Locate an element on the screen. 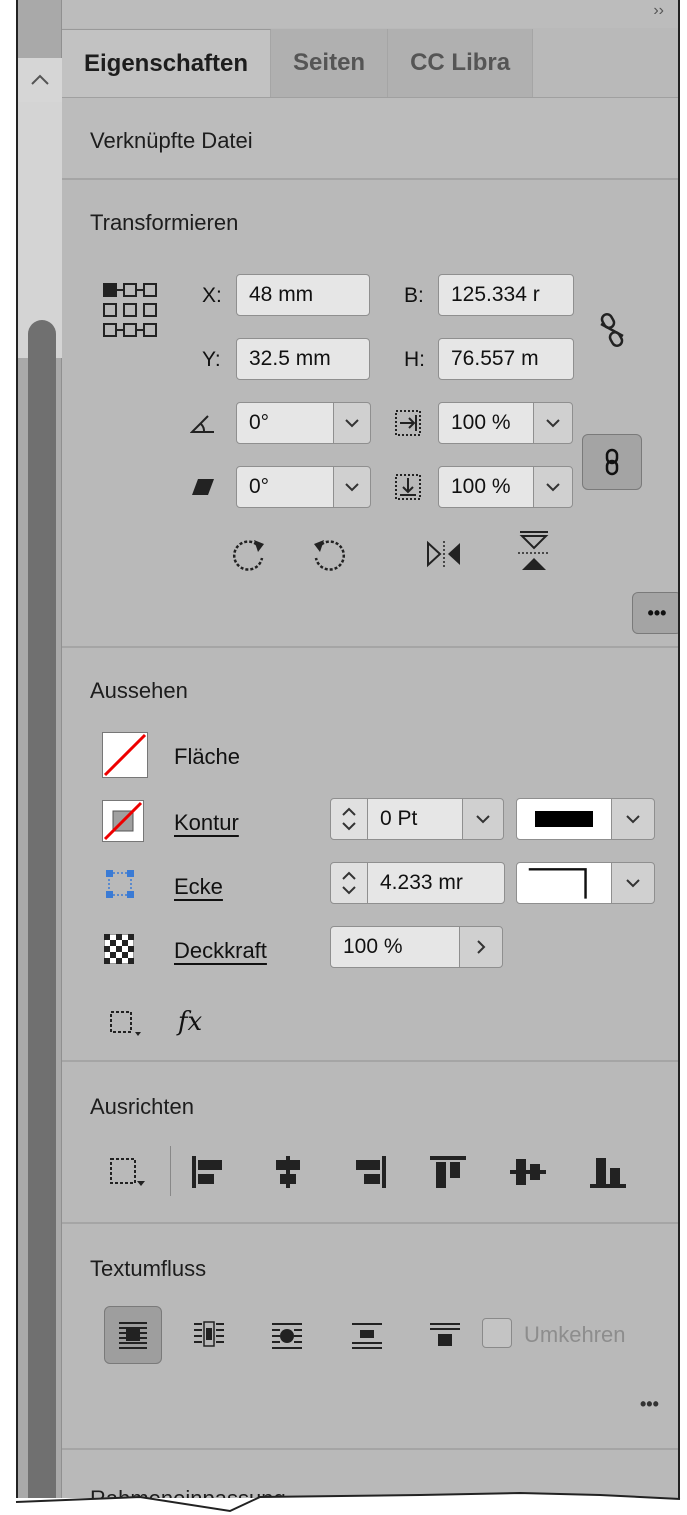 The image size is (687, 1515). scale-y-field: 100 % is located at coordinates (486, 487).